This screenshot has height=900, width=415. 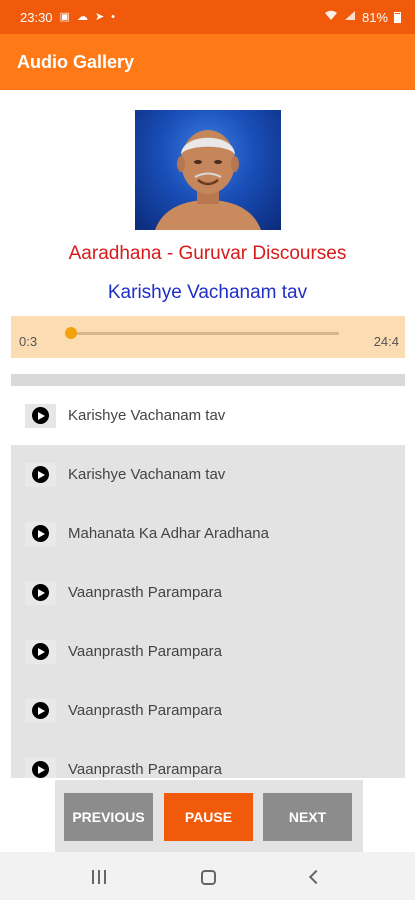 I want to click on home-icon, so click(x=208, y=877).